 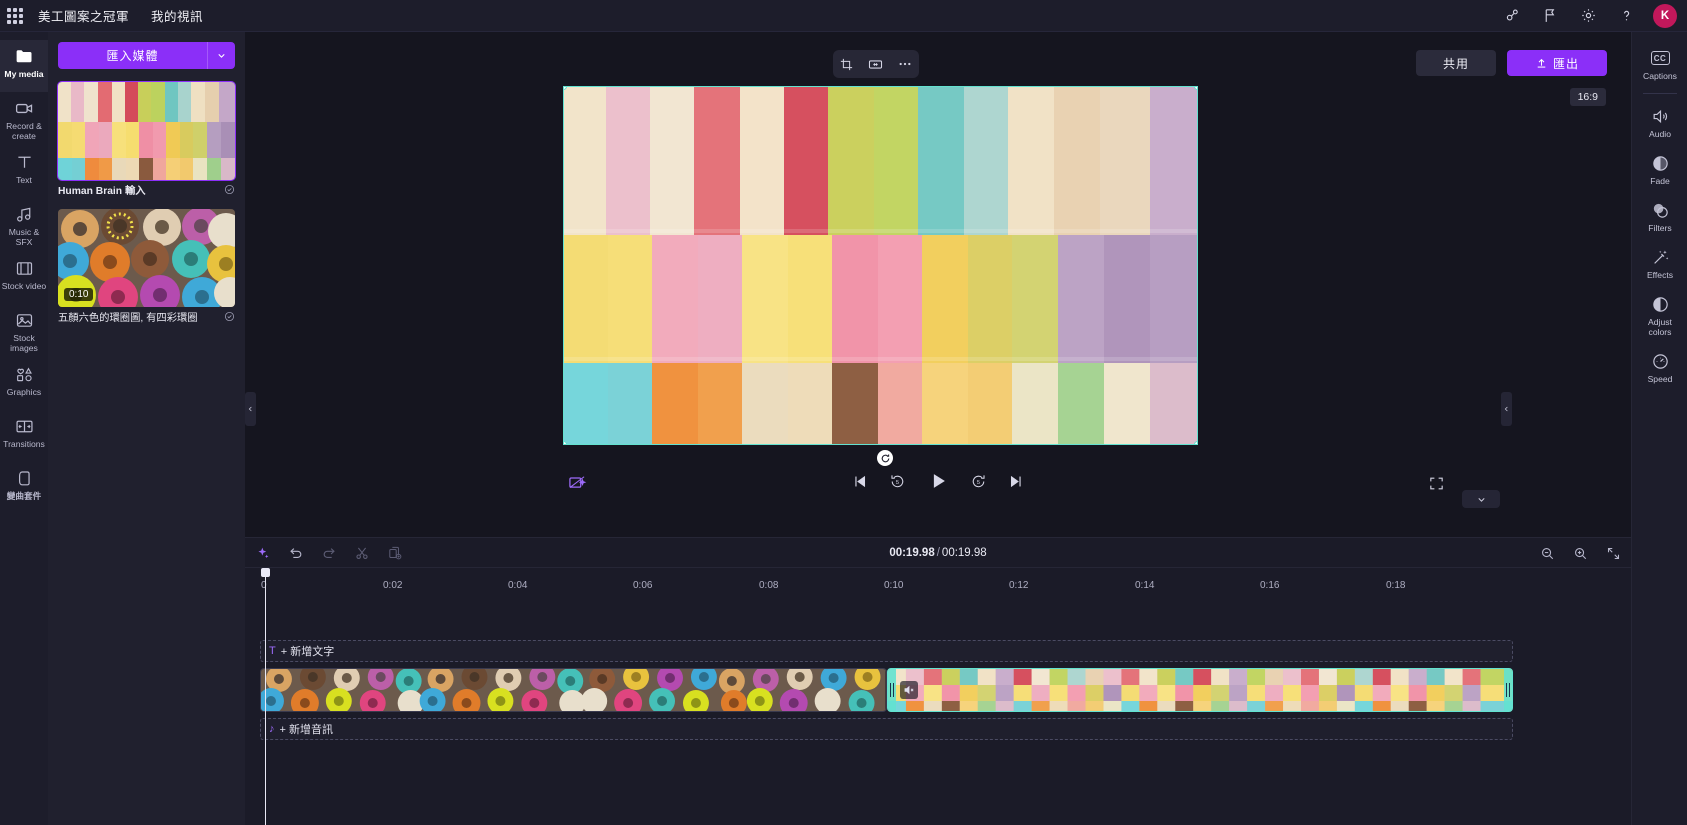 I want to click on timeline-tool-group, so click(x=329, y=553).